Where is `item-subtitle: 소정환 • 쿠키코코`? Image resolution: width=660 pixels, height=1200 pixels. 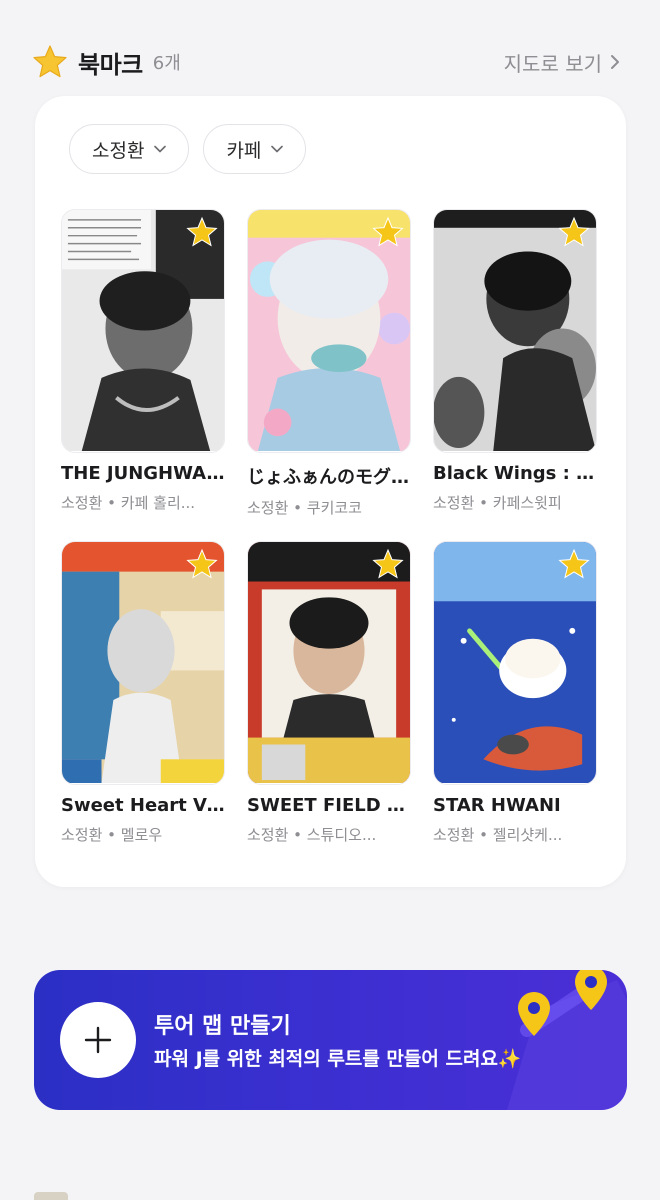
item-subtitle: 소정환 • 쿠키코코 is located at coordinates (304, 508).